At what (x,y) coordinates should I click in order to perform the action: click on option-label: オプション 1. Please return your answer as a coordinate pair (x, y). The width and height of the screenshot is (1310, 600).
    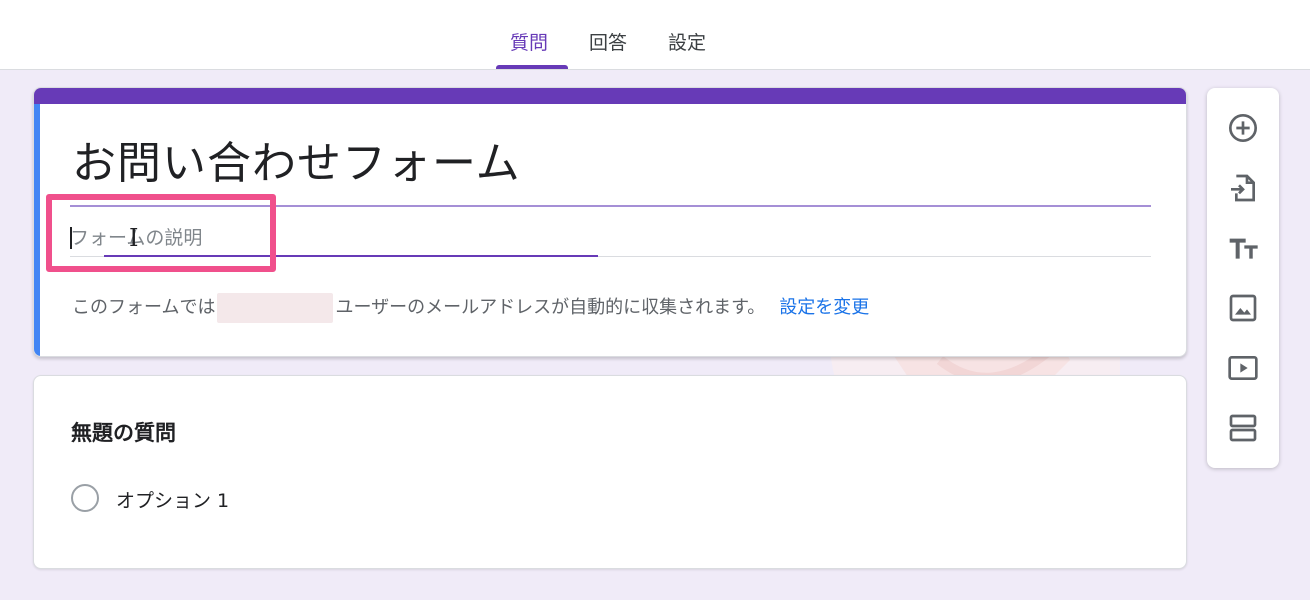
    Looking at the image, I should click on (172, 499).